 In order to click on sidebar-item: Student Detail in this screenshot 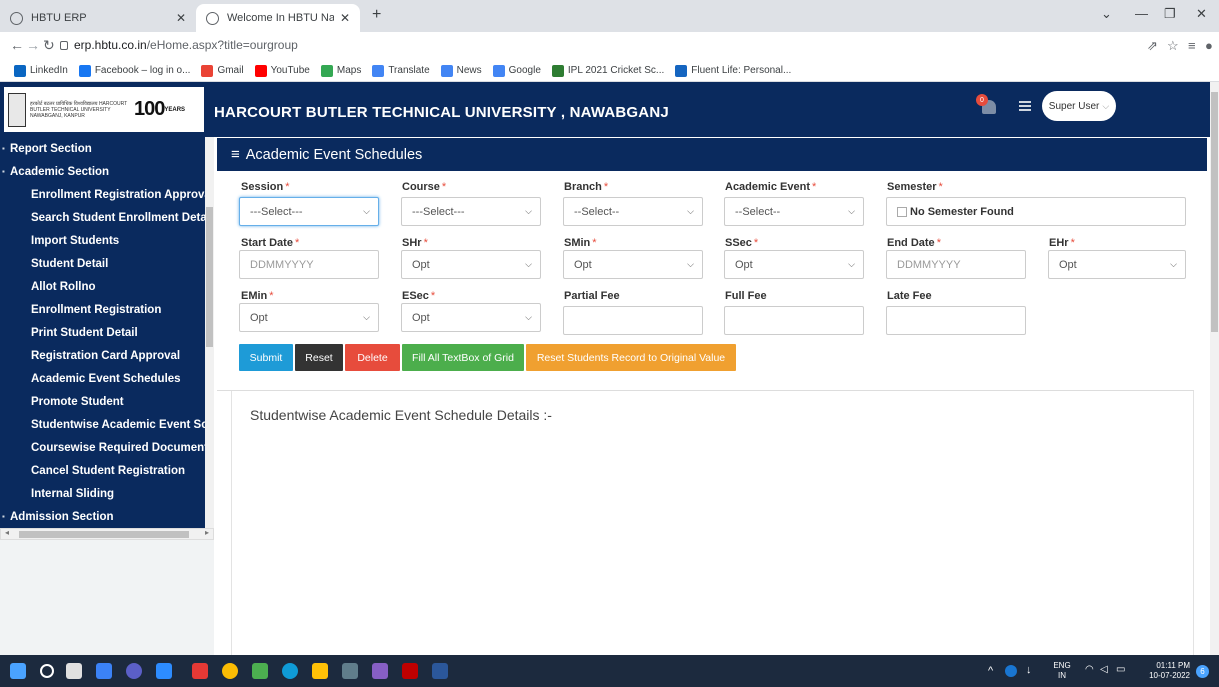, I will do `click(107, 263)`.